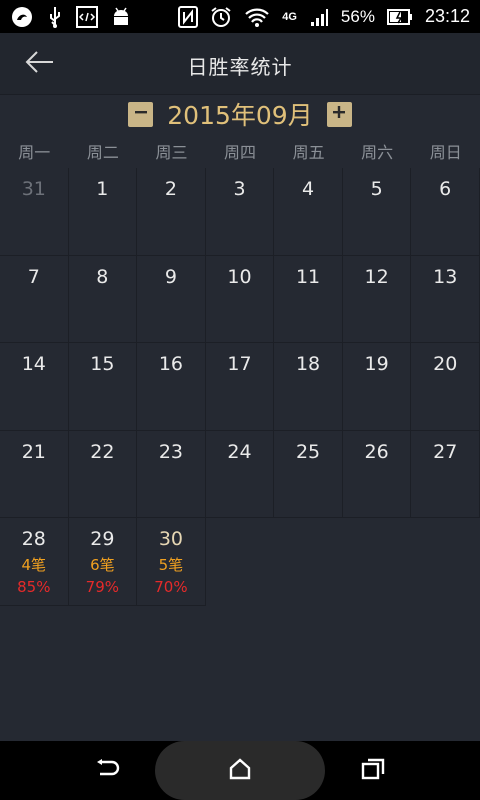 This screenshot has height=800, width=480. What do you see at coordinates (308, 189) in the screenshot?
I see `day-number: 4` at bounding box center [308, 189].